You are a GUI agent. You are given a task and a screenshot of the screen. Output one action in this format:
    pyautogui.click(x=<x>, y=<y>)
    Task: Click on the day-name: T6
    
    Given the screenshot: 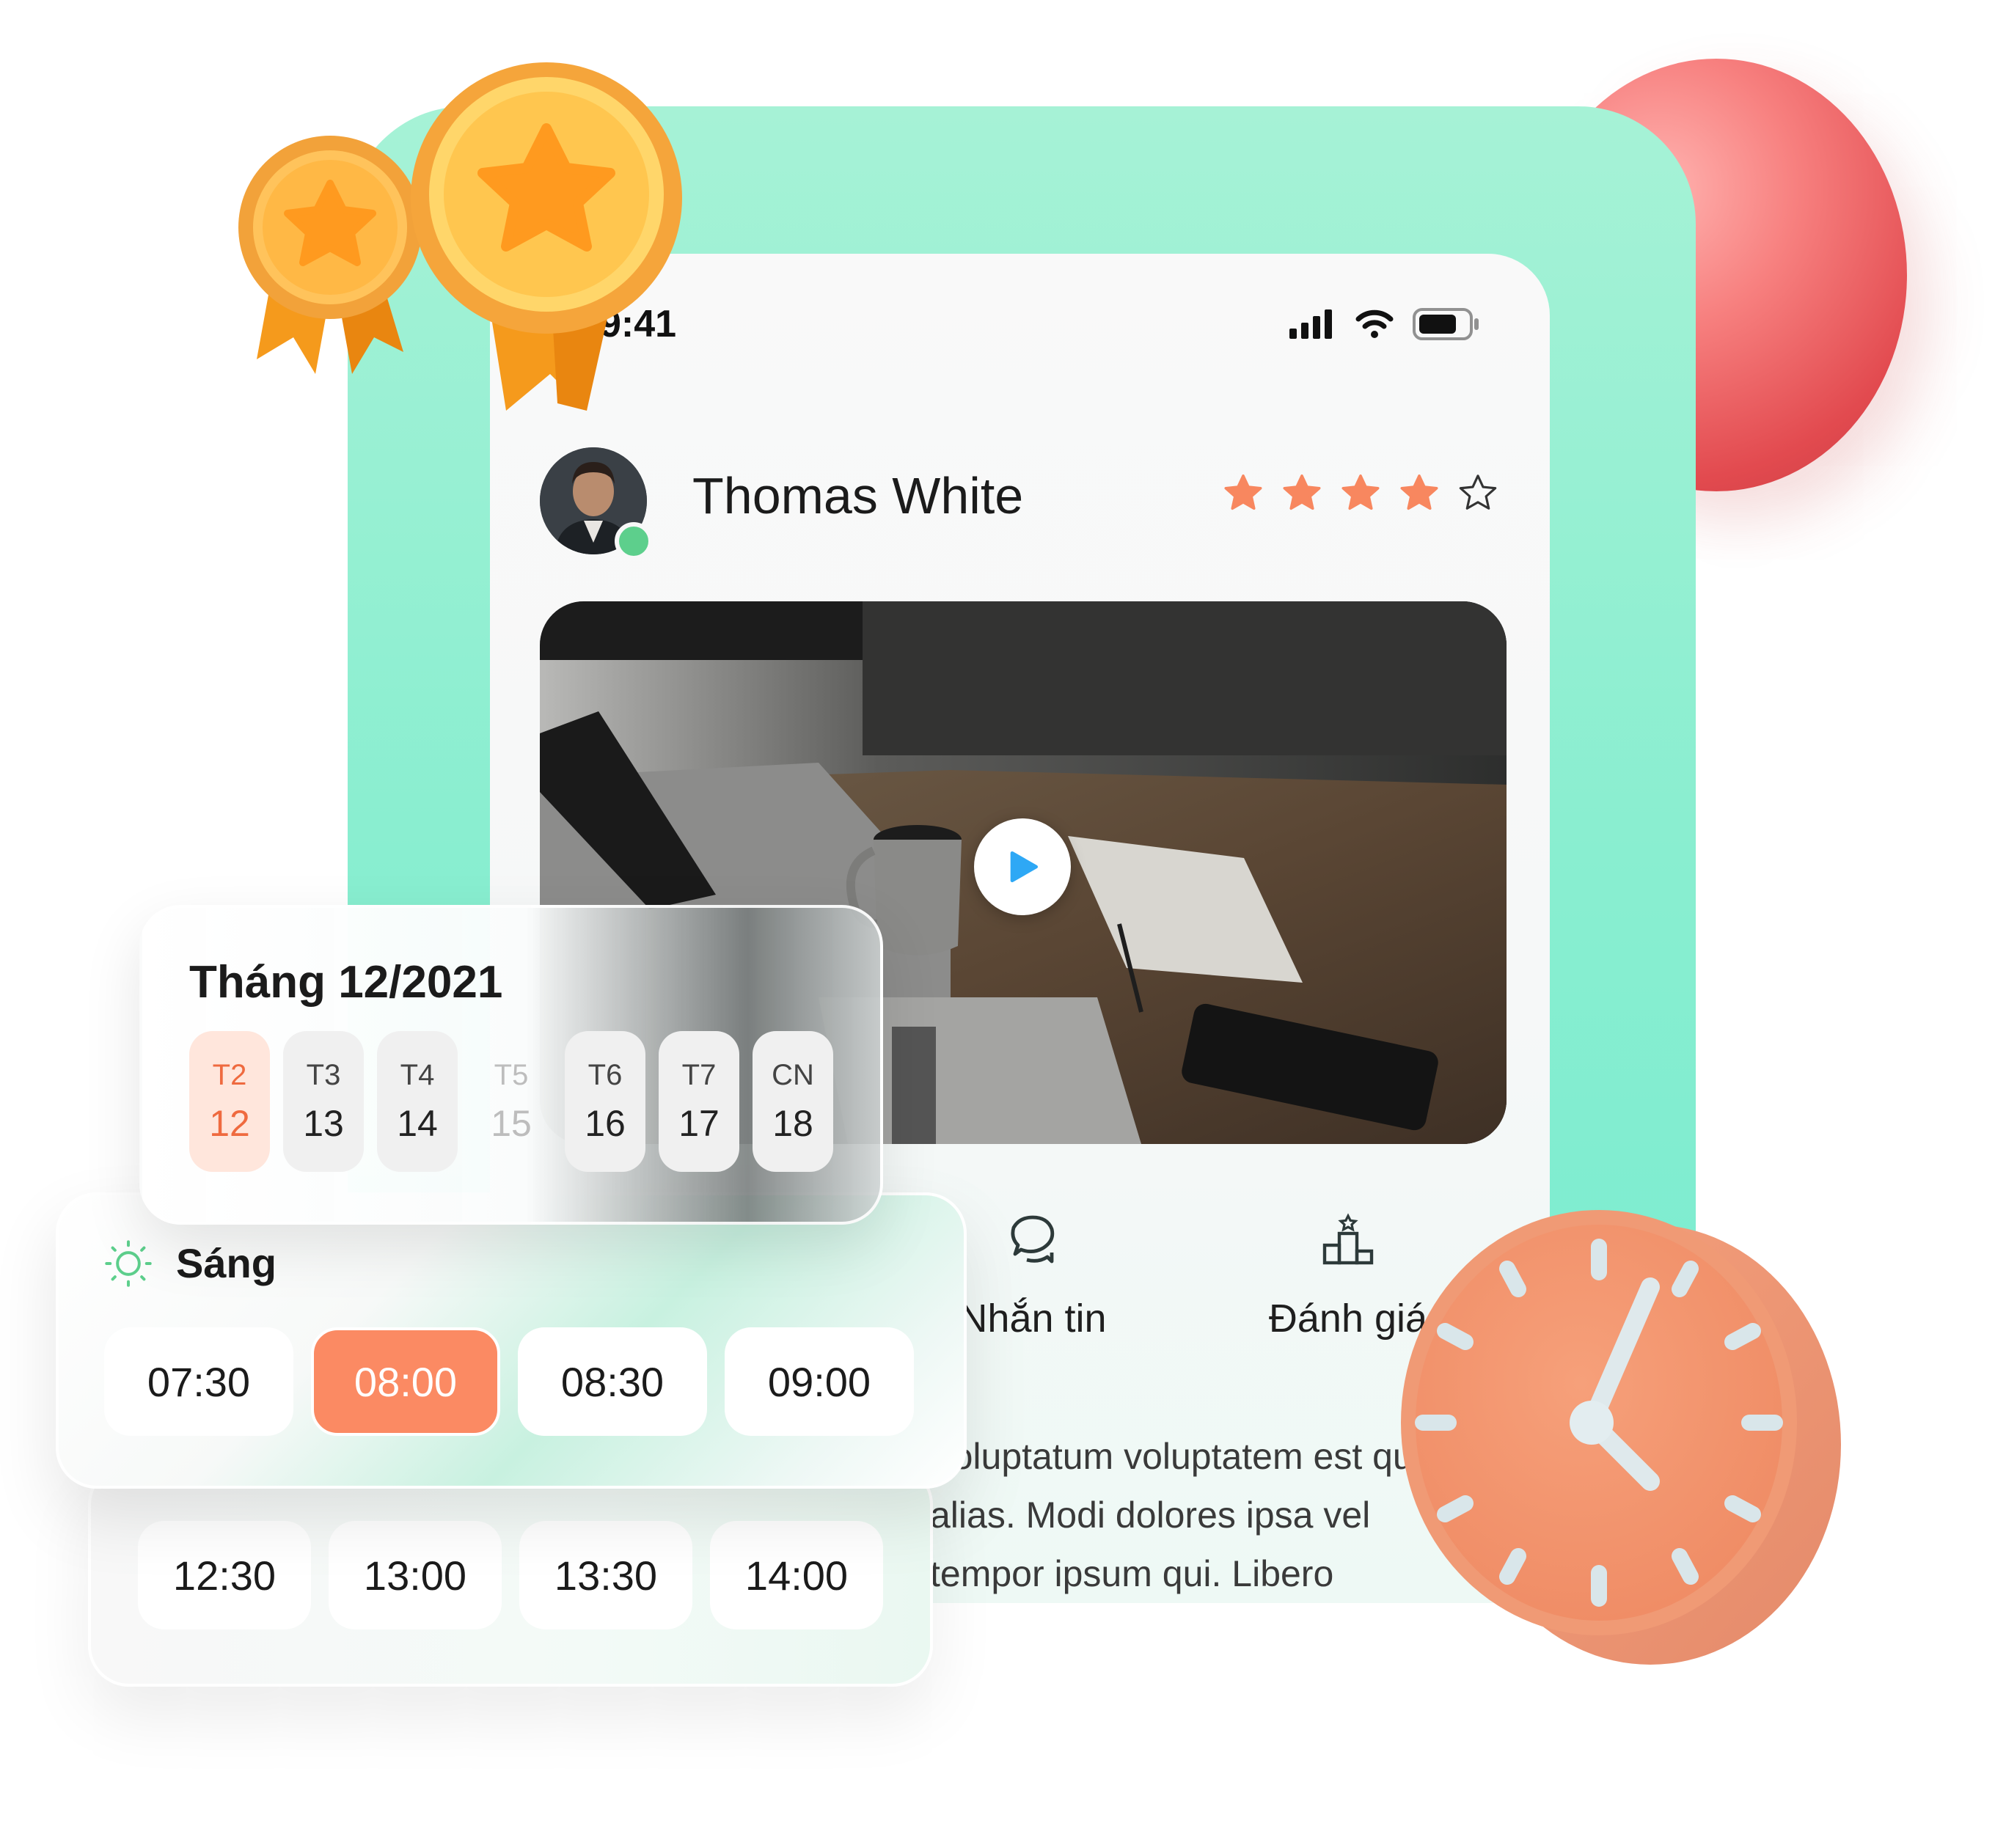 What is the action you would take?
    pyautogui.click(x=605, y=1074)
    